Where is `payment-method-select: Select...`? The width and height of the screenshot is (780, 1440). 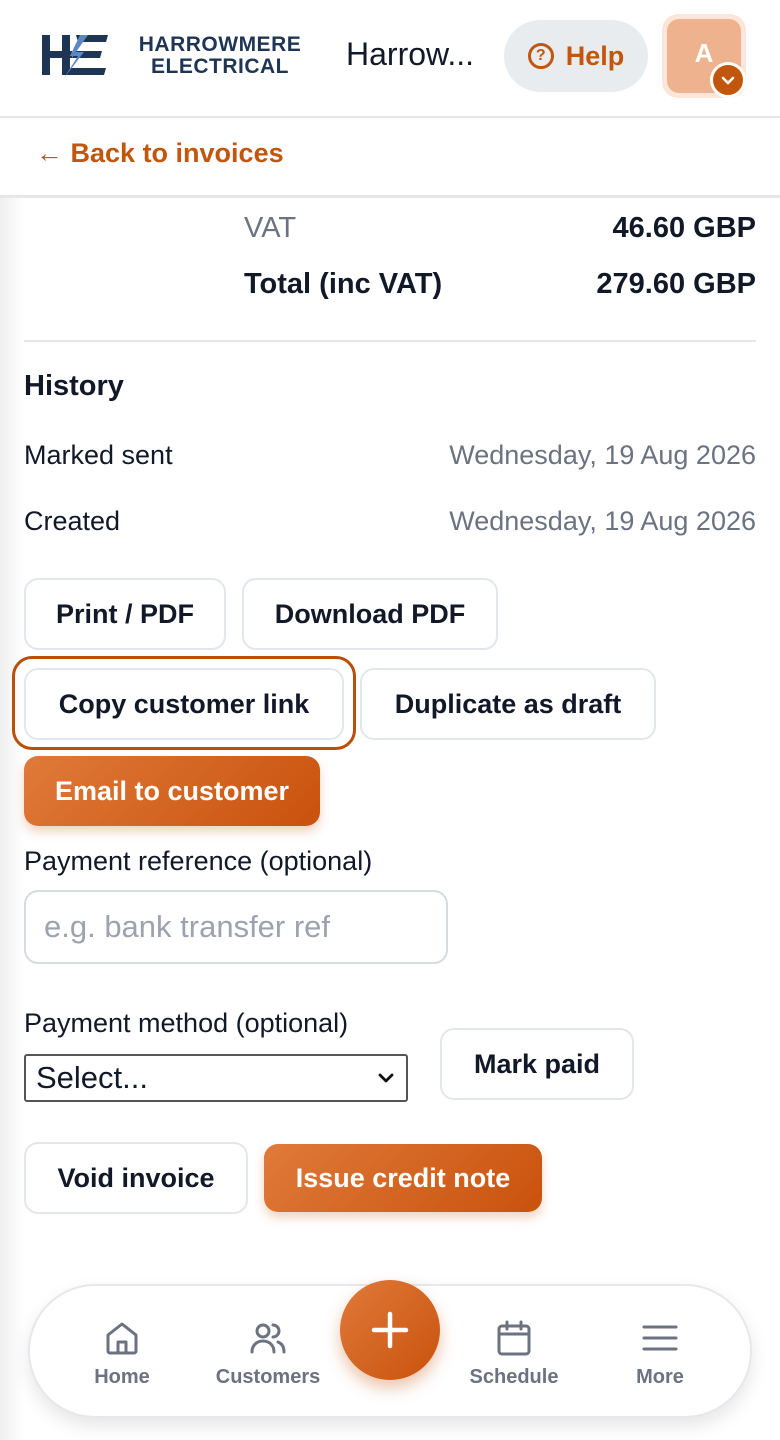
payment-method-select: Select... is located at coordinates (216, 1078).